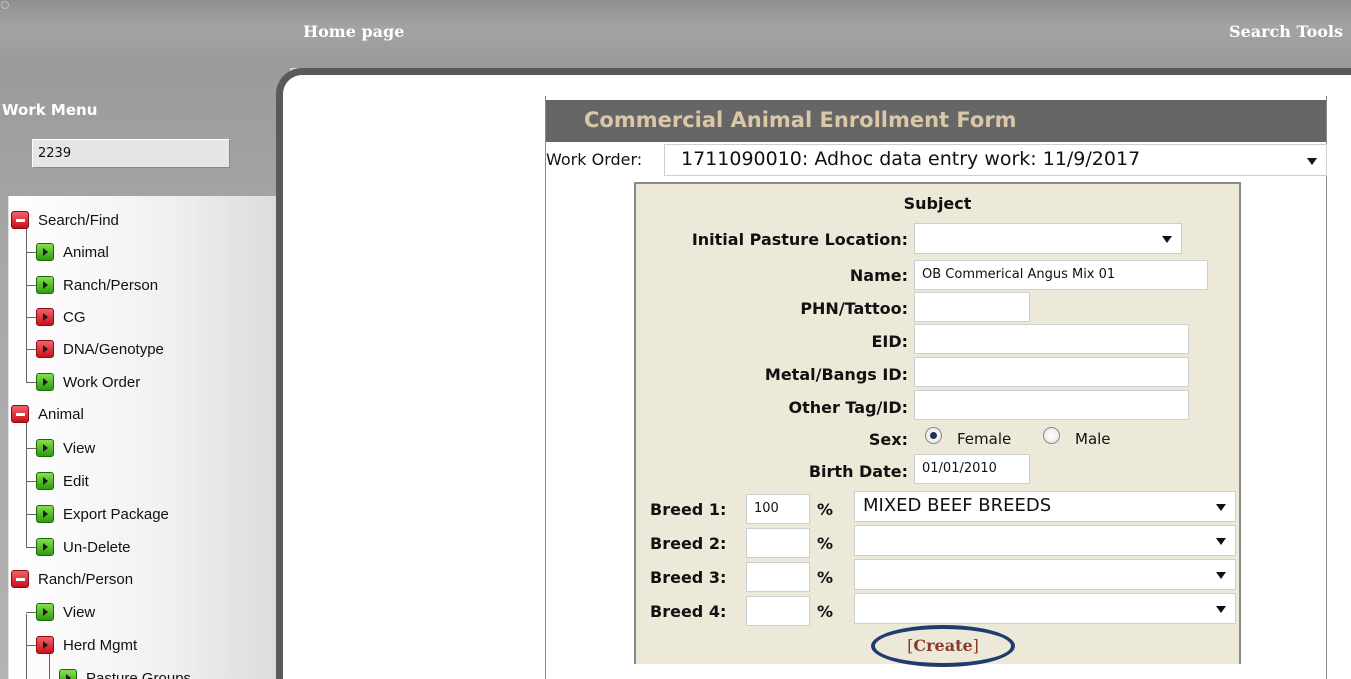  Describe the element at coordinates (1051, 405) in the screenshot. I see `other-tag-id-input` at that location.